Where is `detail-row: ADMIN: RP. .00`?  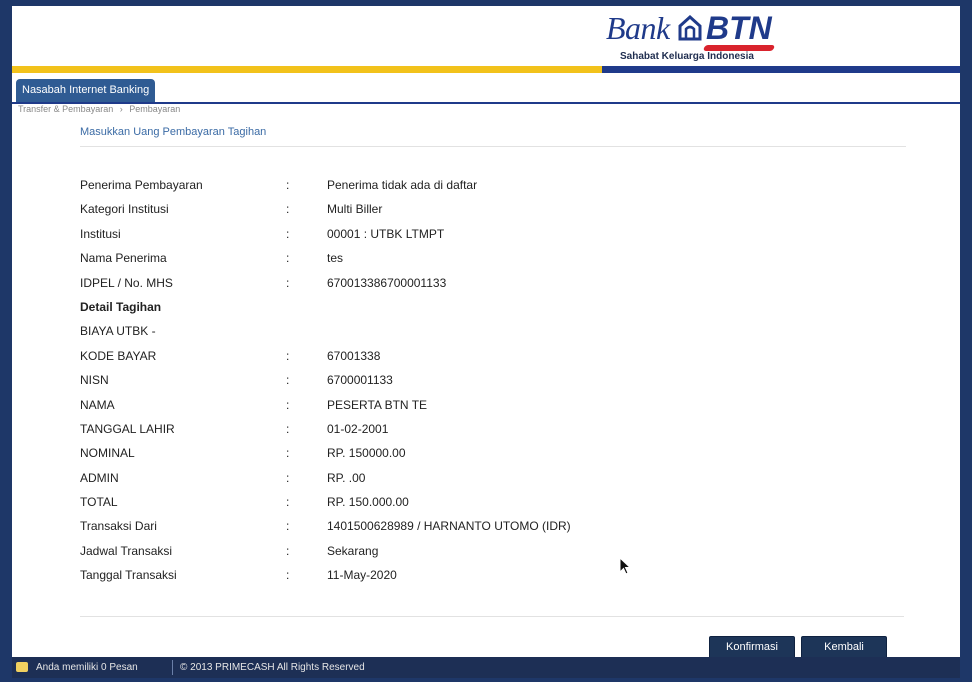
detail-row: ADMIN: RP. .00 is located at coordinates (360, 479).